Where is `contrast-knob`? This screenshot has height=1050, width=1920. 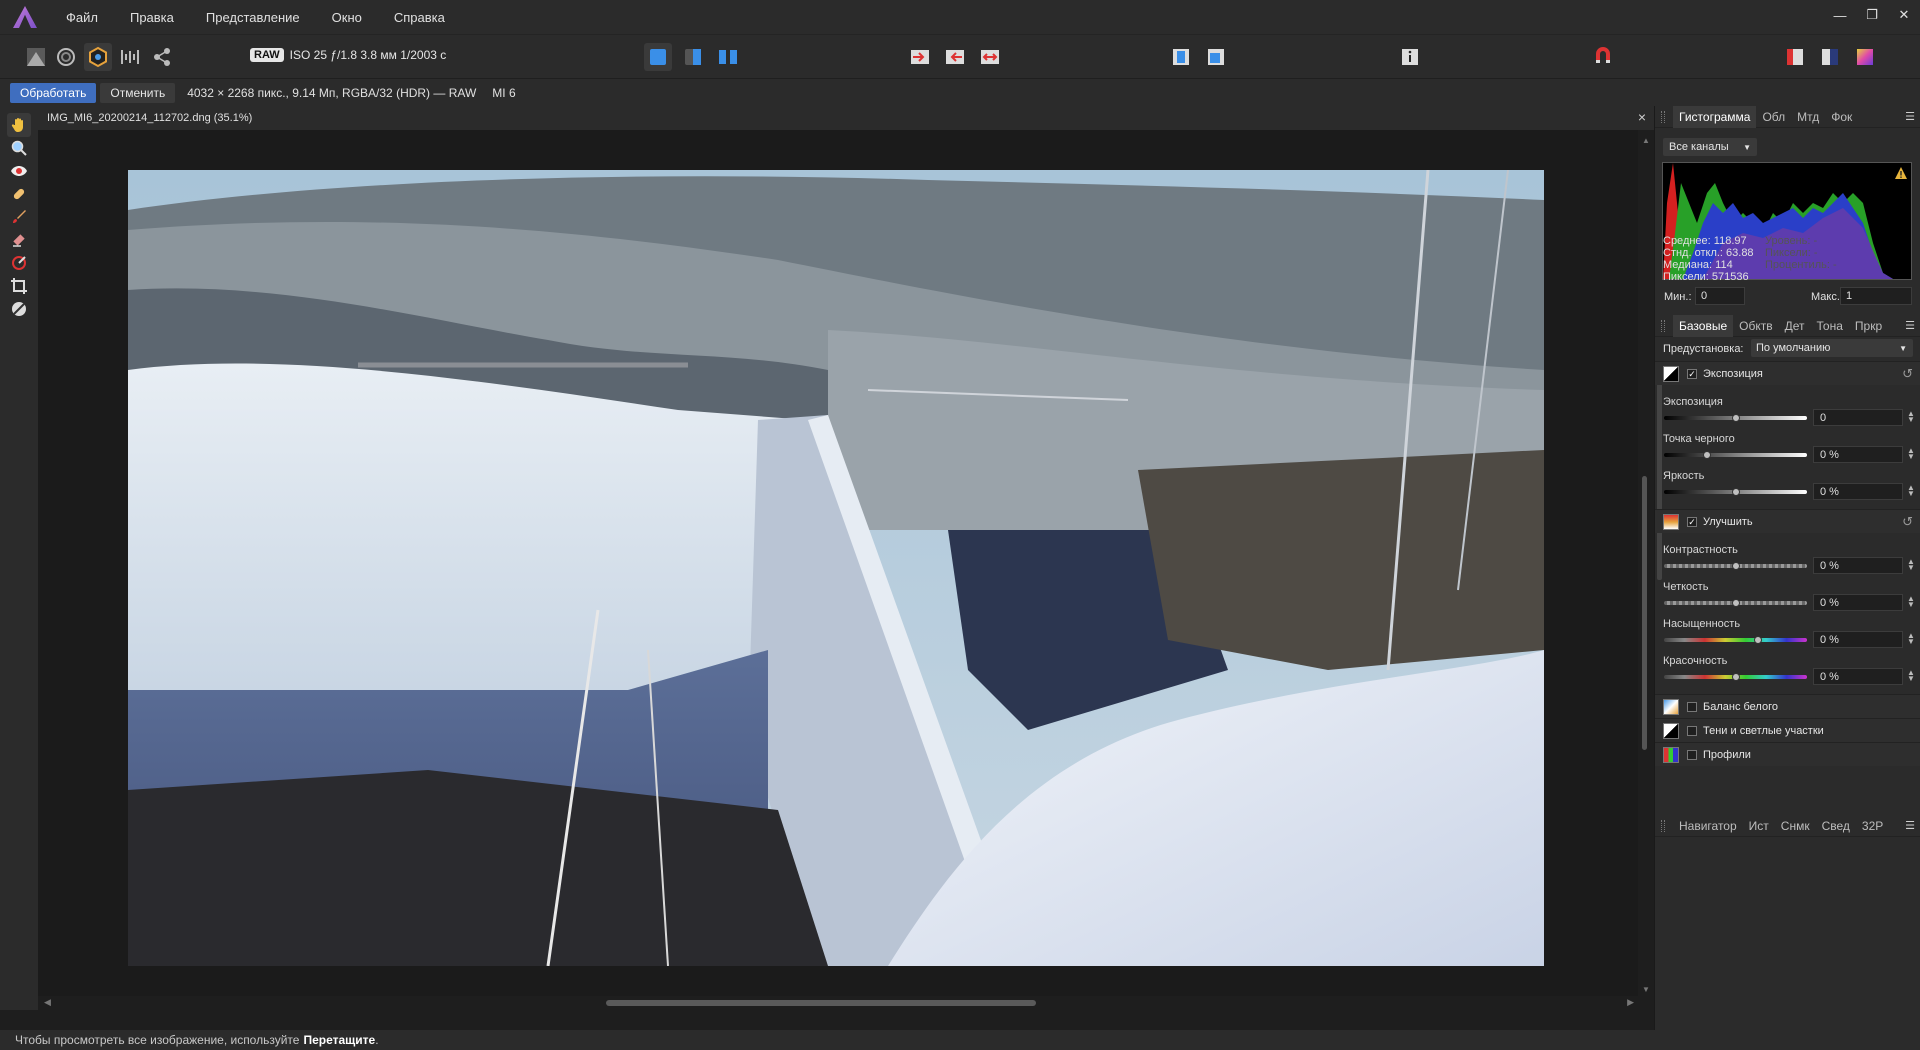
contrast-knob is located at coordinates (1735, 566).